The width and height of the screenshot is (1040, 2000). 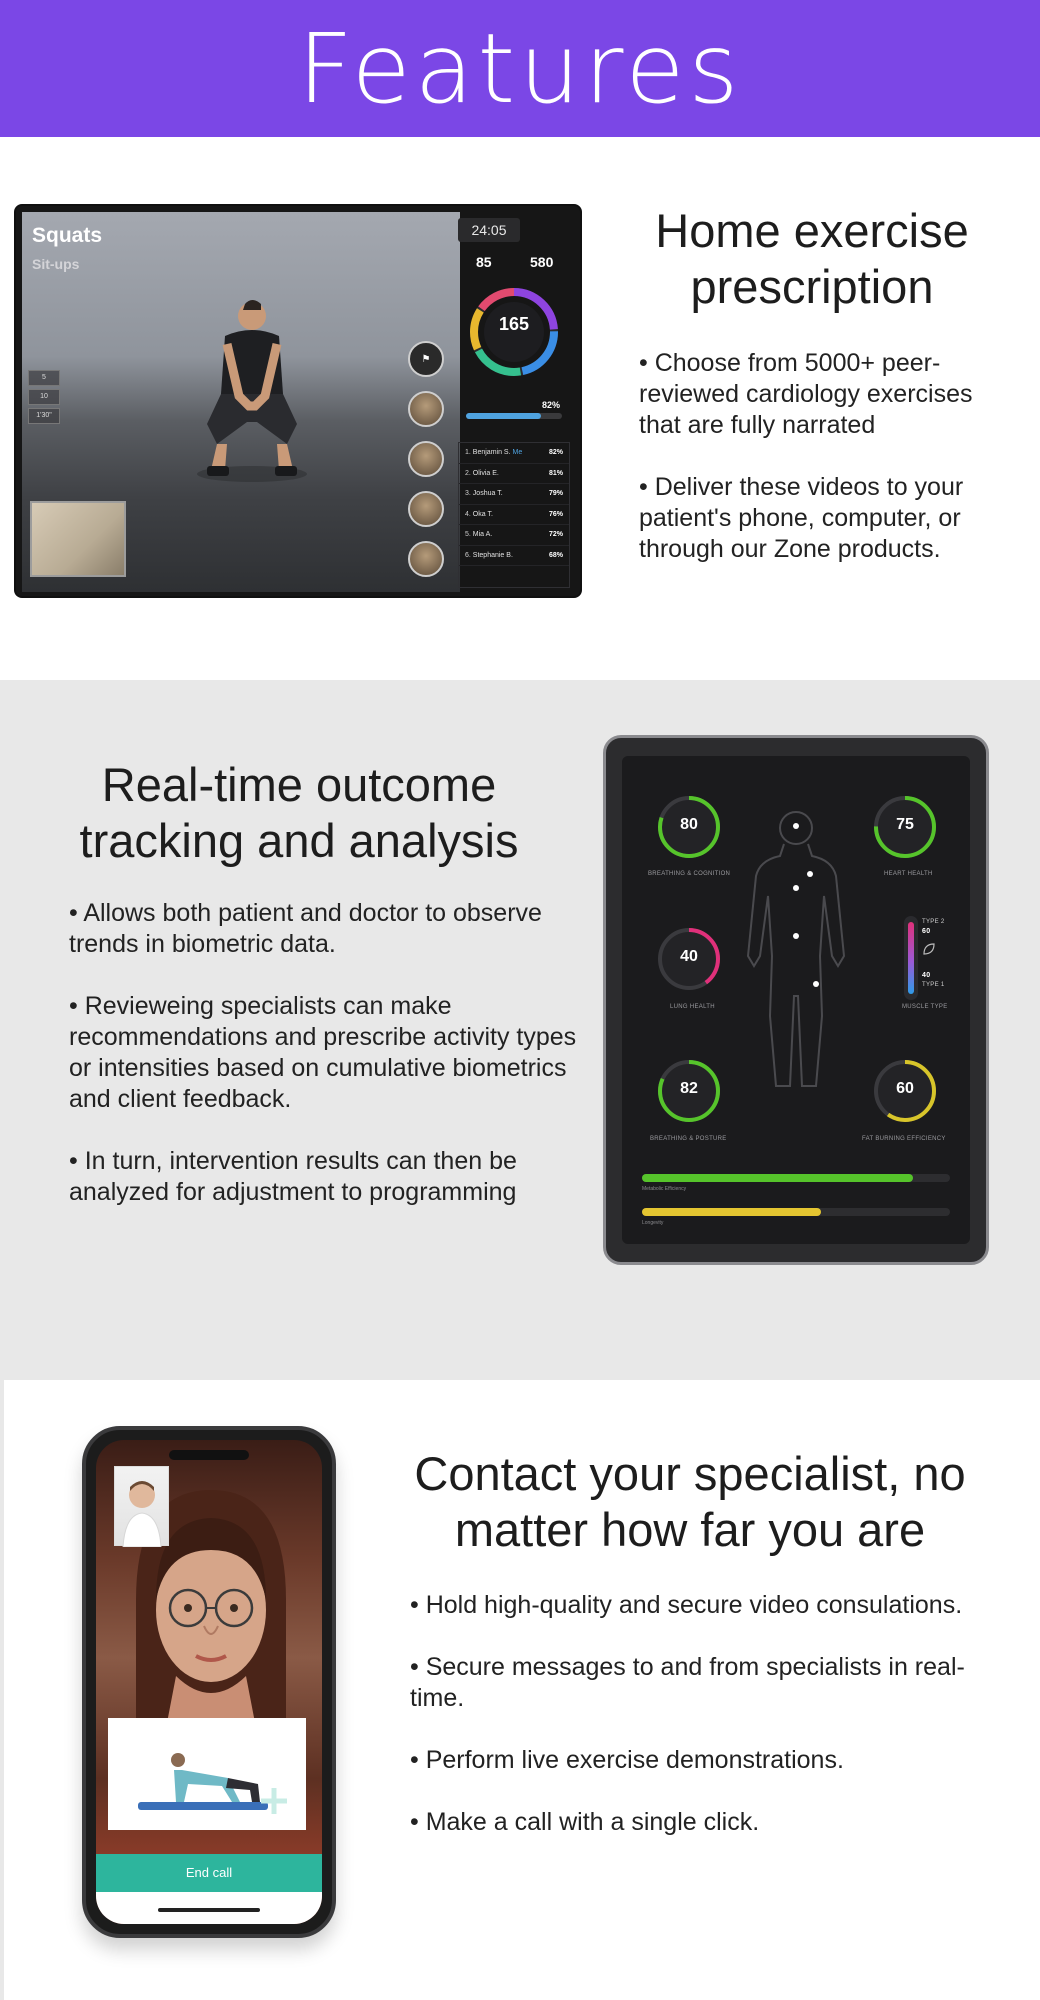 What do you see at coordinates (812, 258) in the screenshot?
I see `section-title: Home exercise prescription` at bounding box center [812, 258].